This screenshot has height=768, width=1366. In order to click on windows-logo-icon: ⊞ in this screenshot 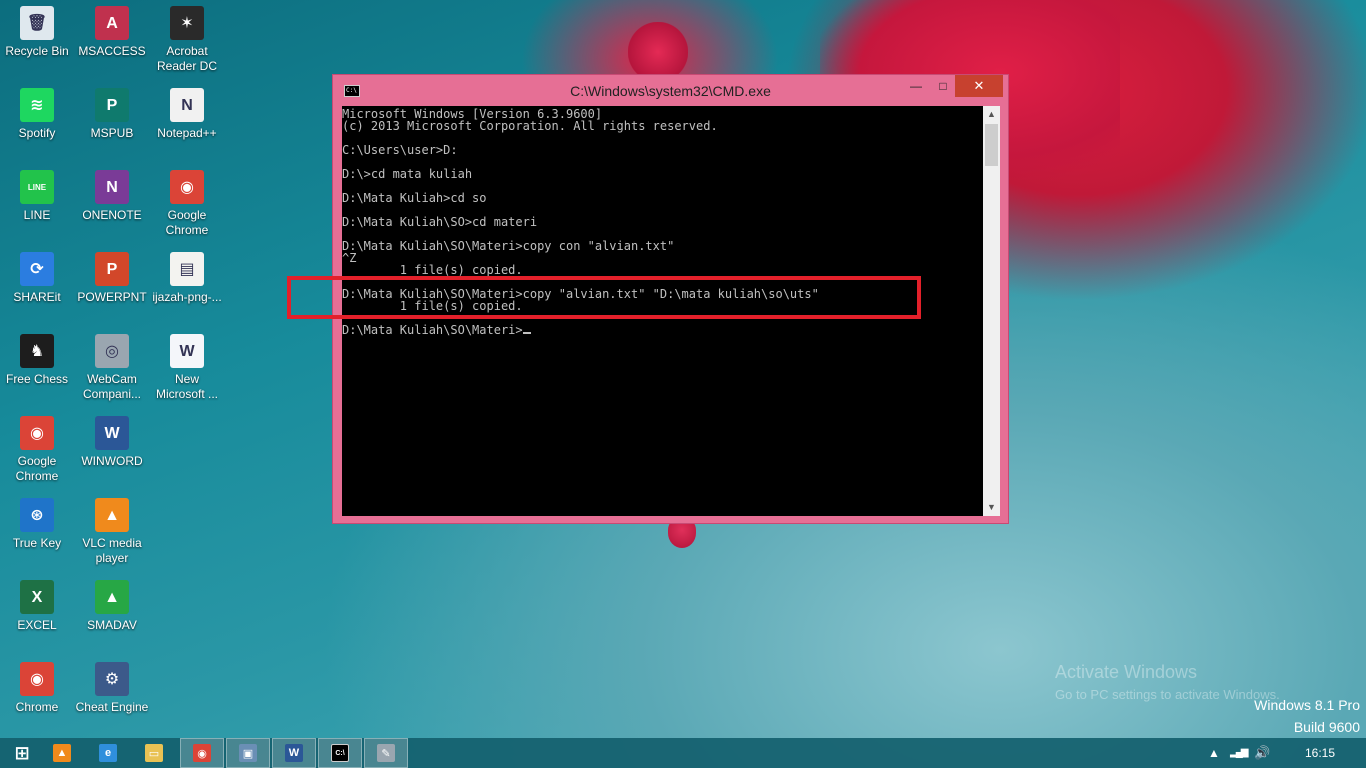, I will do `click(22, 752)`.